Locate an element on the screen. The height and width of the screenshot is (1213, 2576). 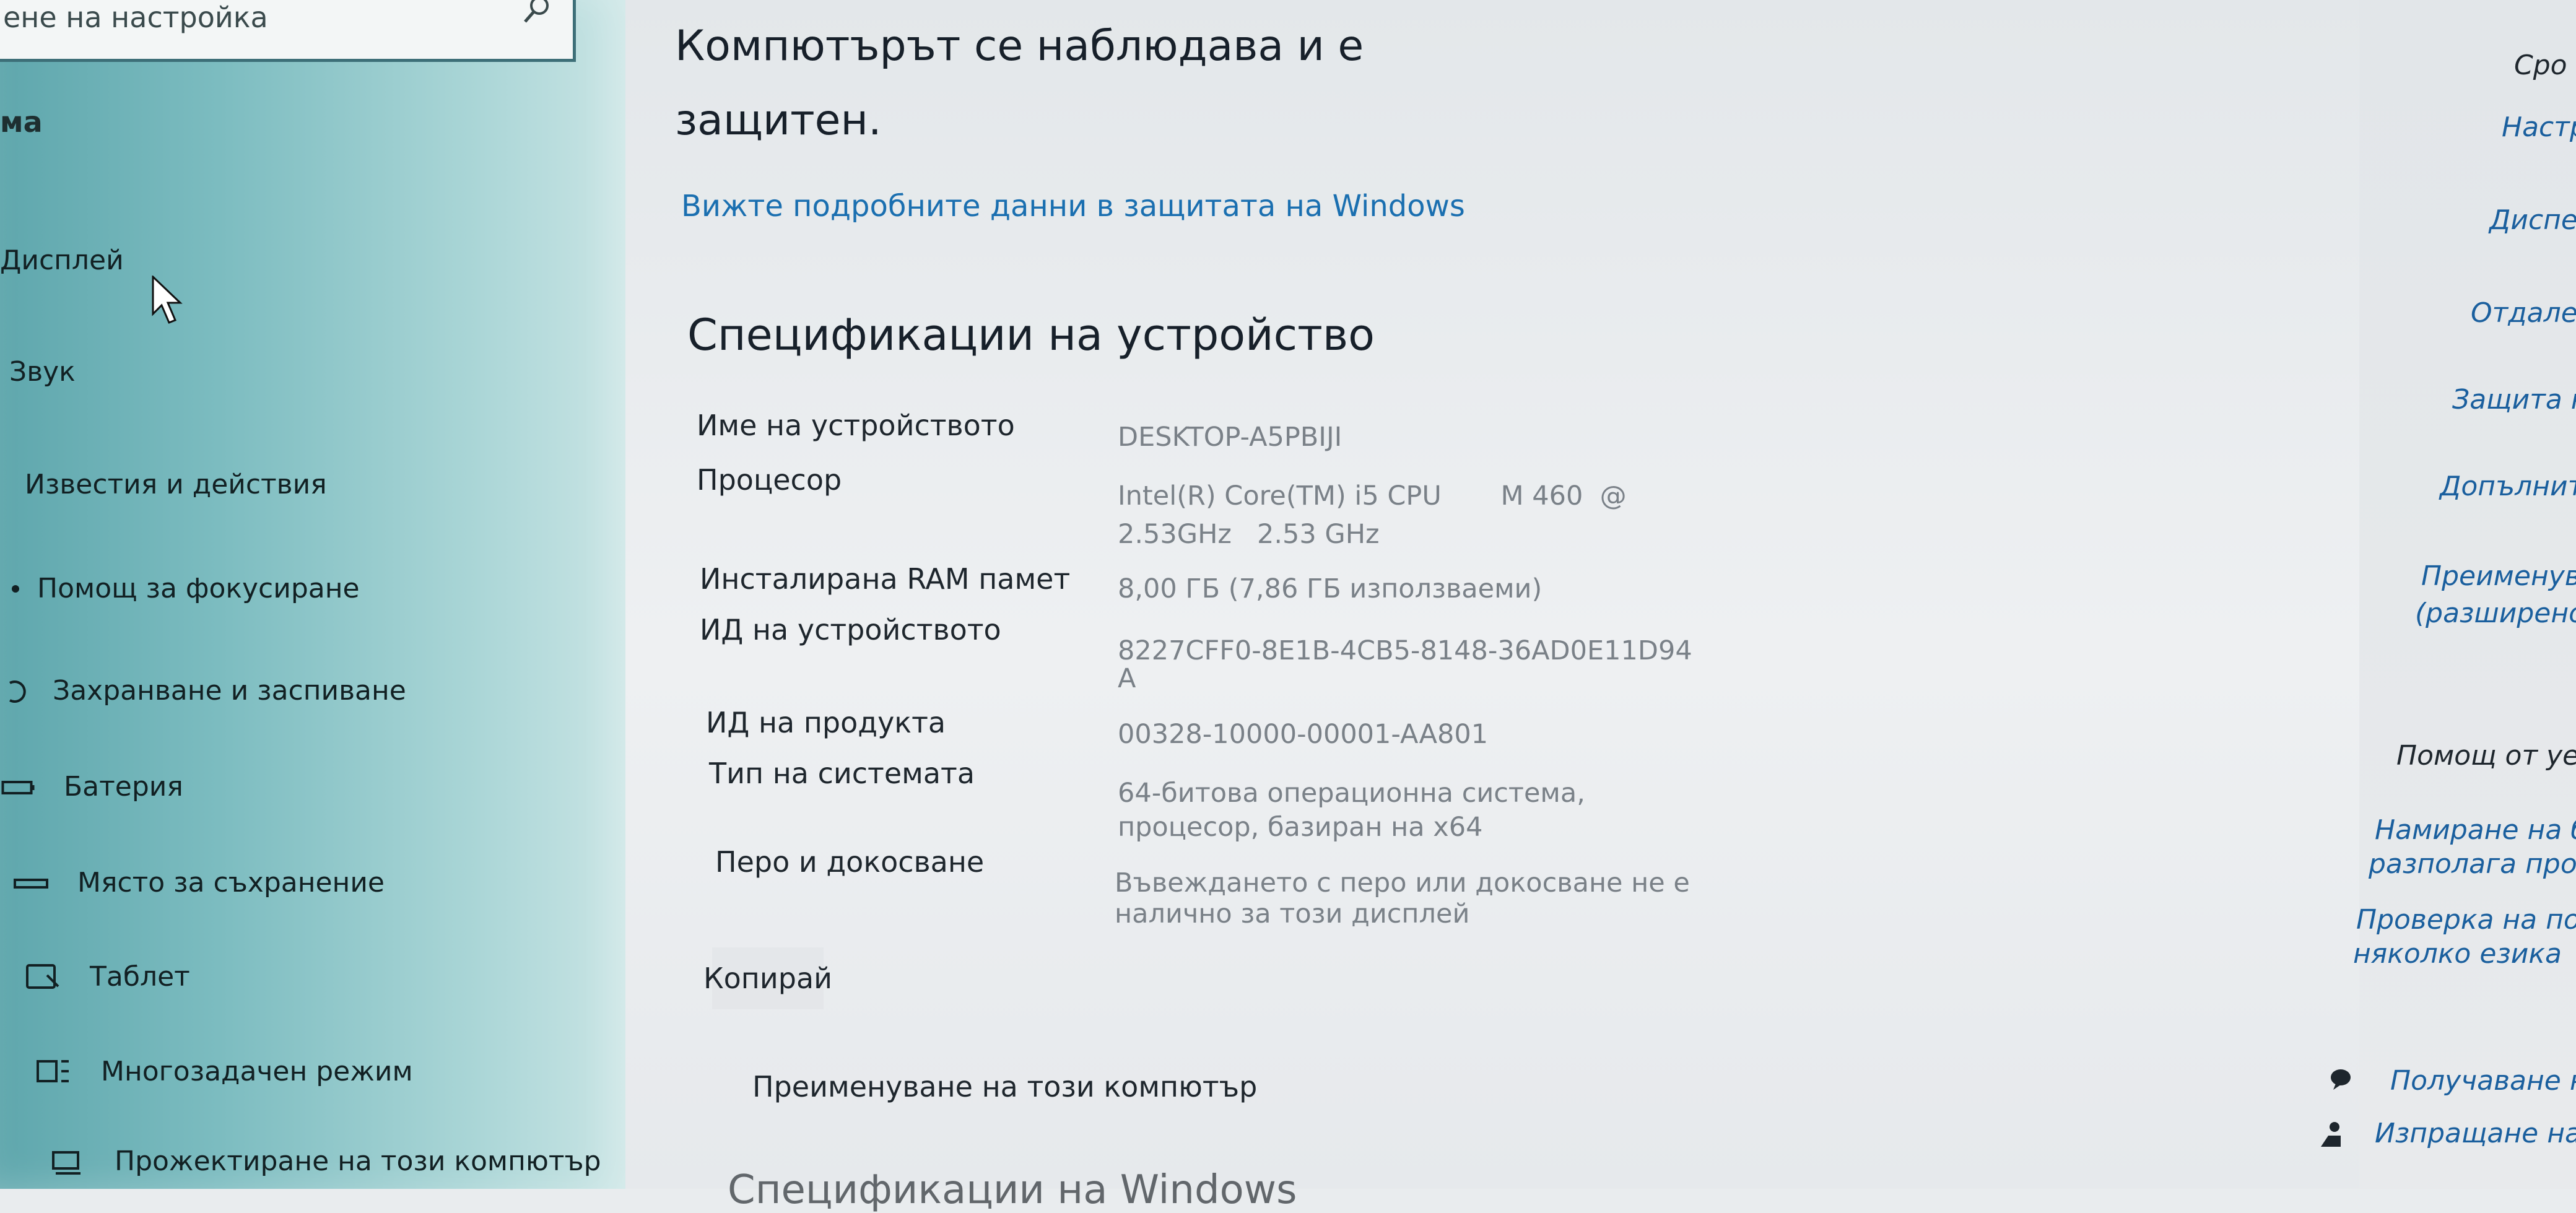
spec-value-processor: Intel(R) Core(TM) i5 CPU M 460 @ is located at coordinates (1372, 495).